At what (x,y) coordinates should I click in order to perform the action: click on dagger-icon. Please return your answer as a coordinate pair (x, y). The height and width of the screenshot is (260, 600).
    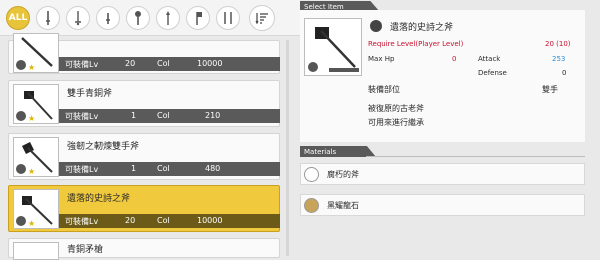
    Looking at the image, I should click on (108, 18).